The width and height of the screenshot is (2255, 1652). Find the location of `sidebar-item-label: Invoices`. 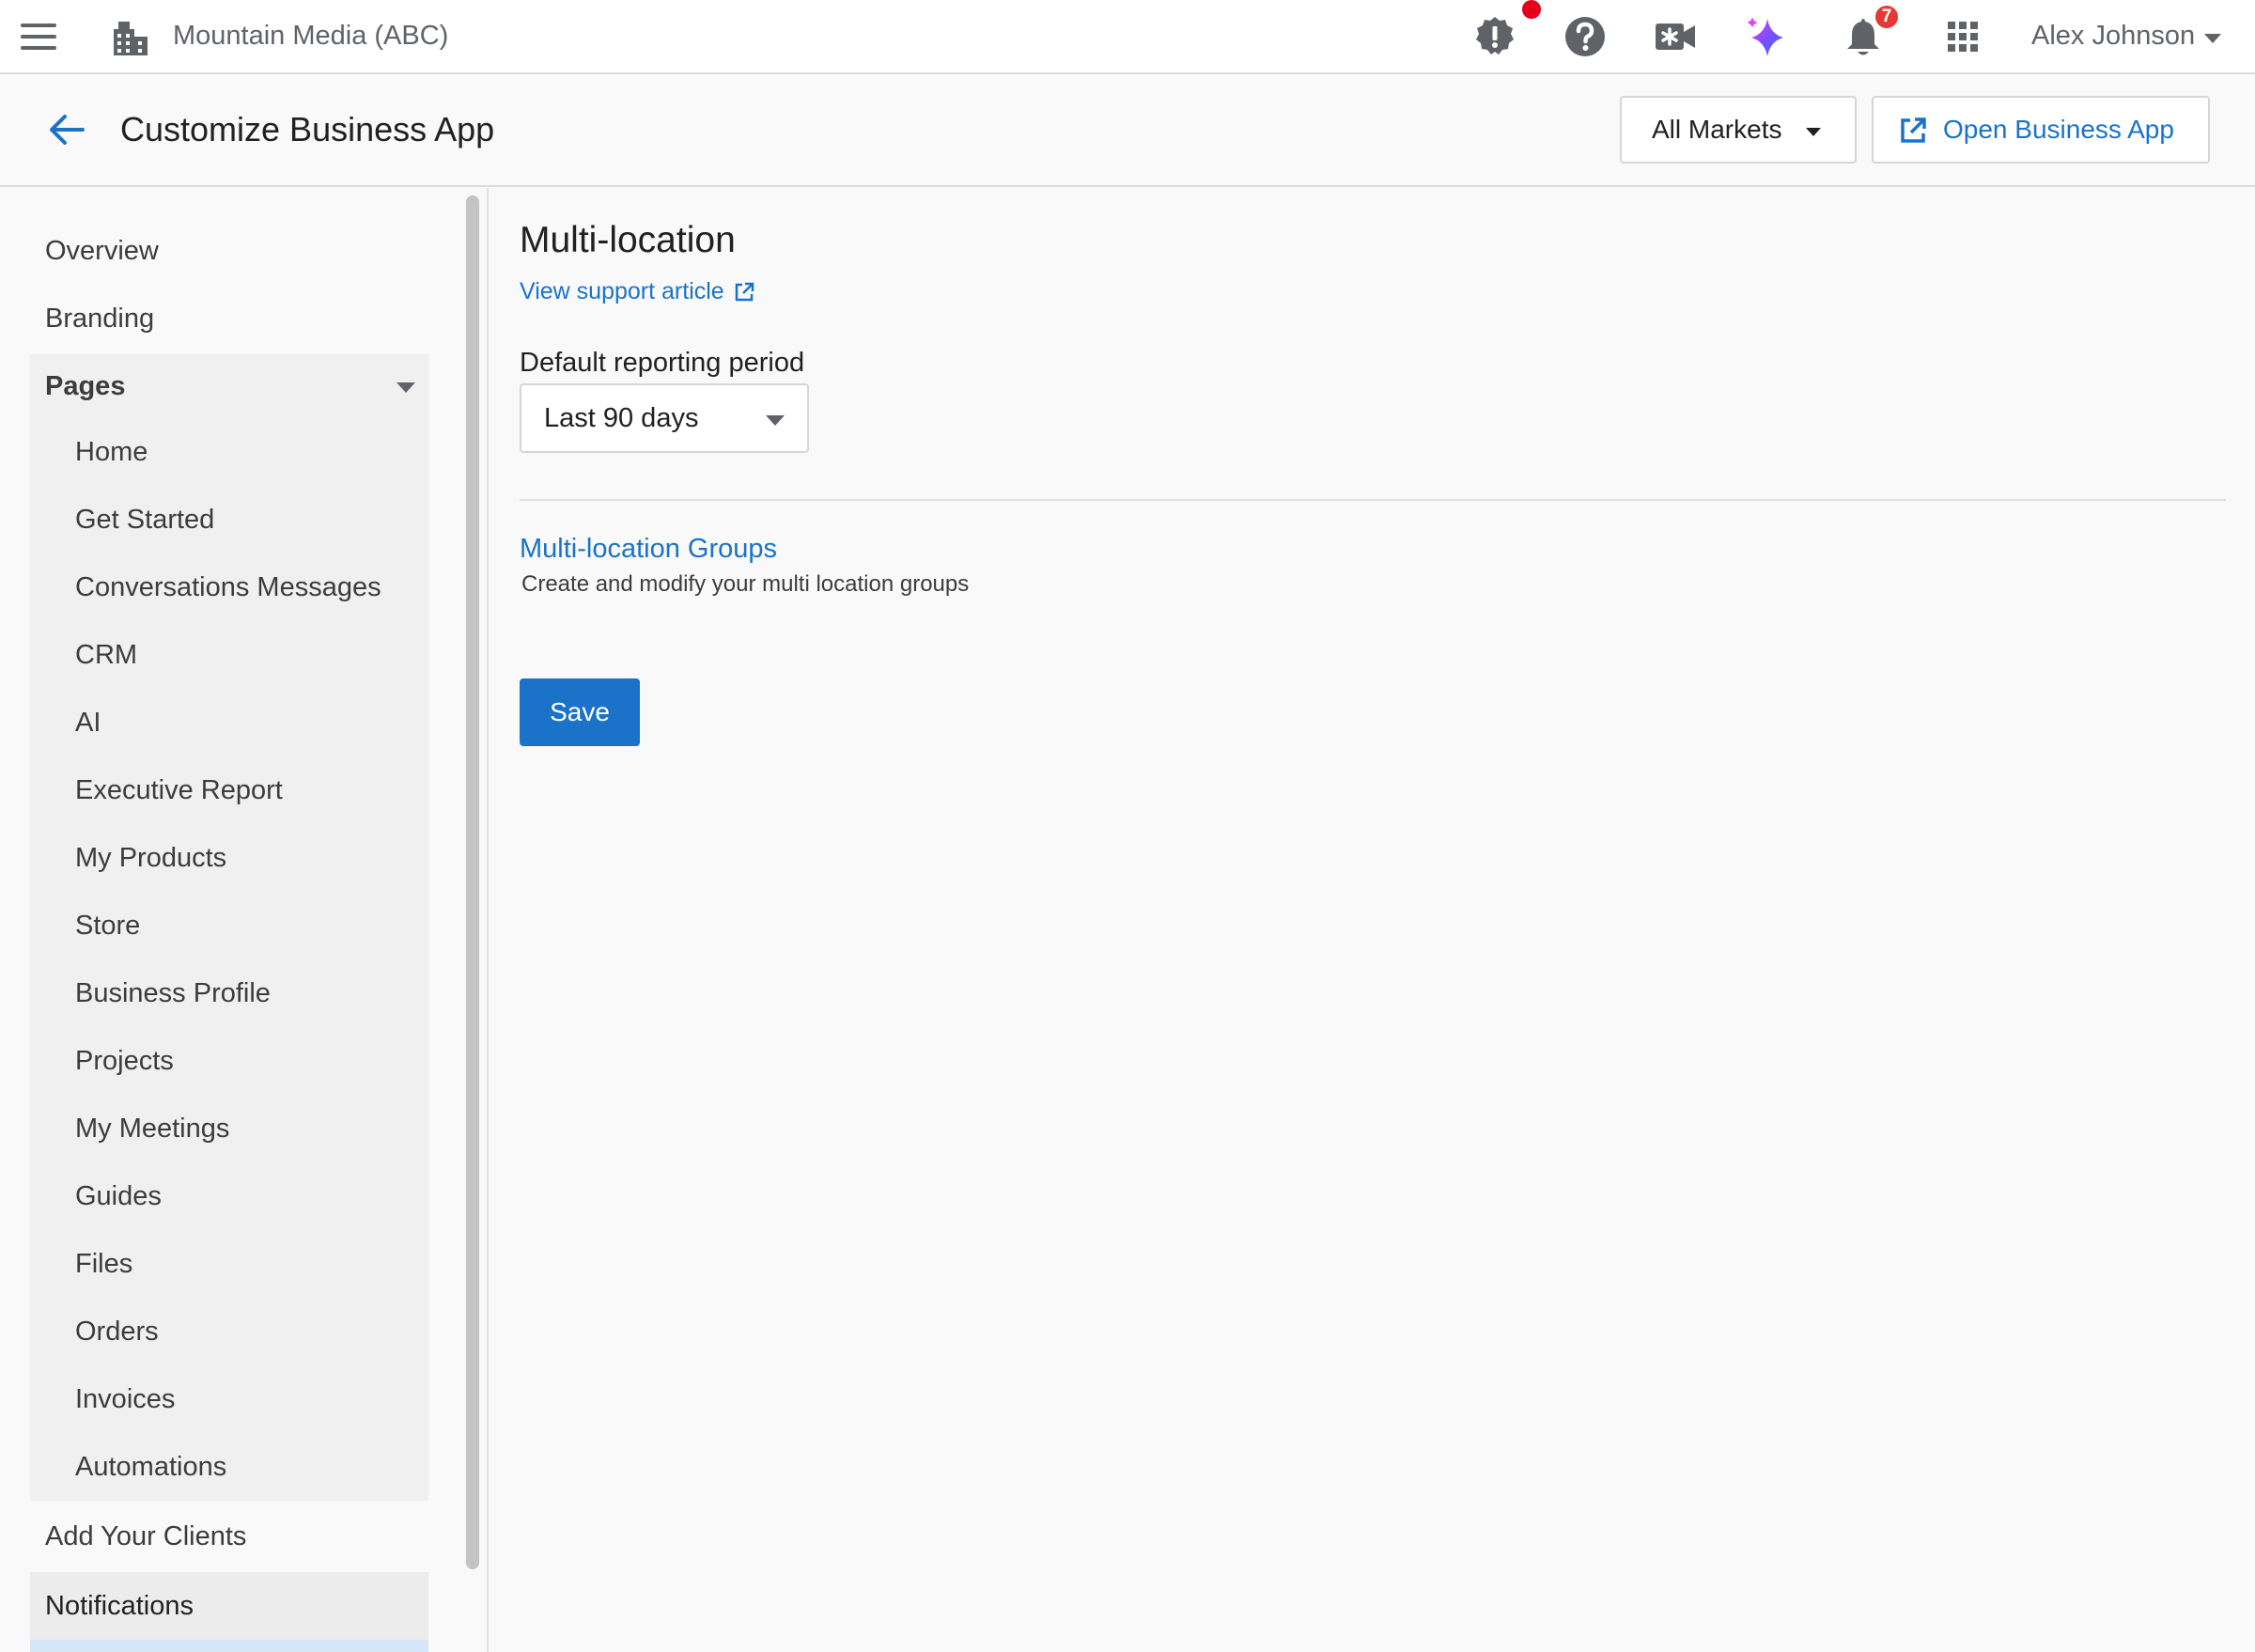

sidebar-item-label: Invoices is located at coordinates (125, 1398).